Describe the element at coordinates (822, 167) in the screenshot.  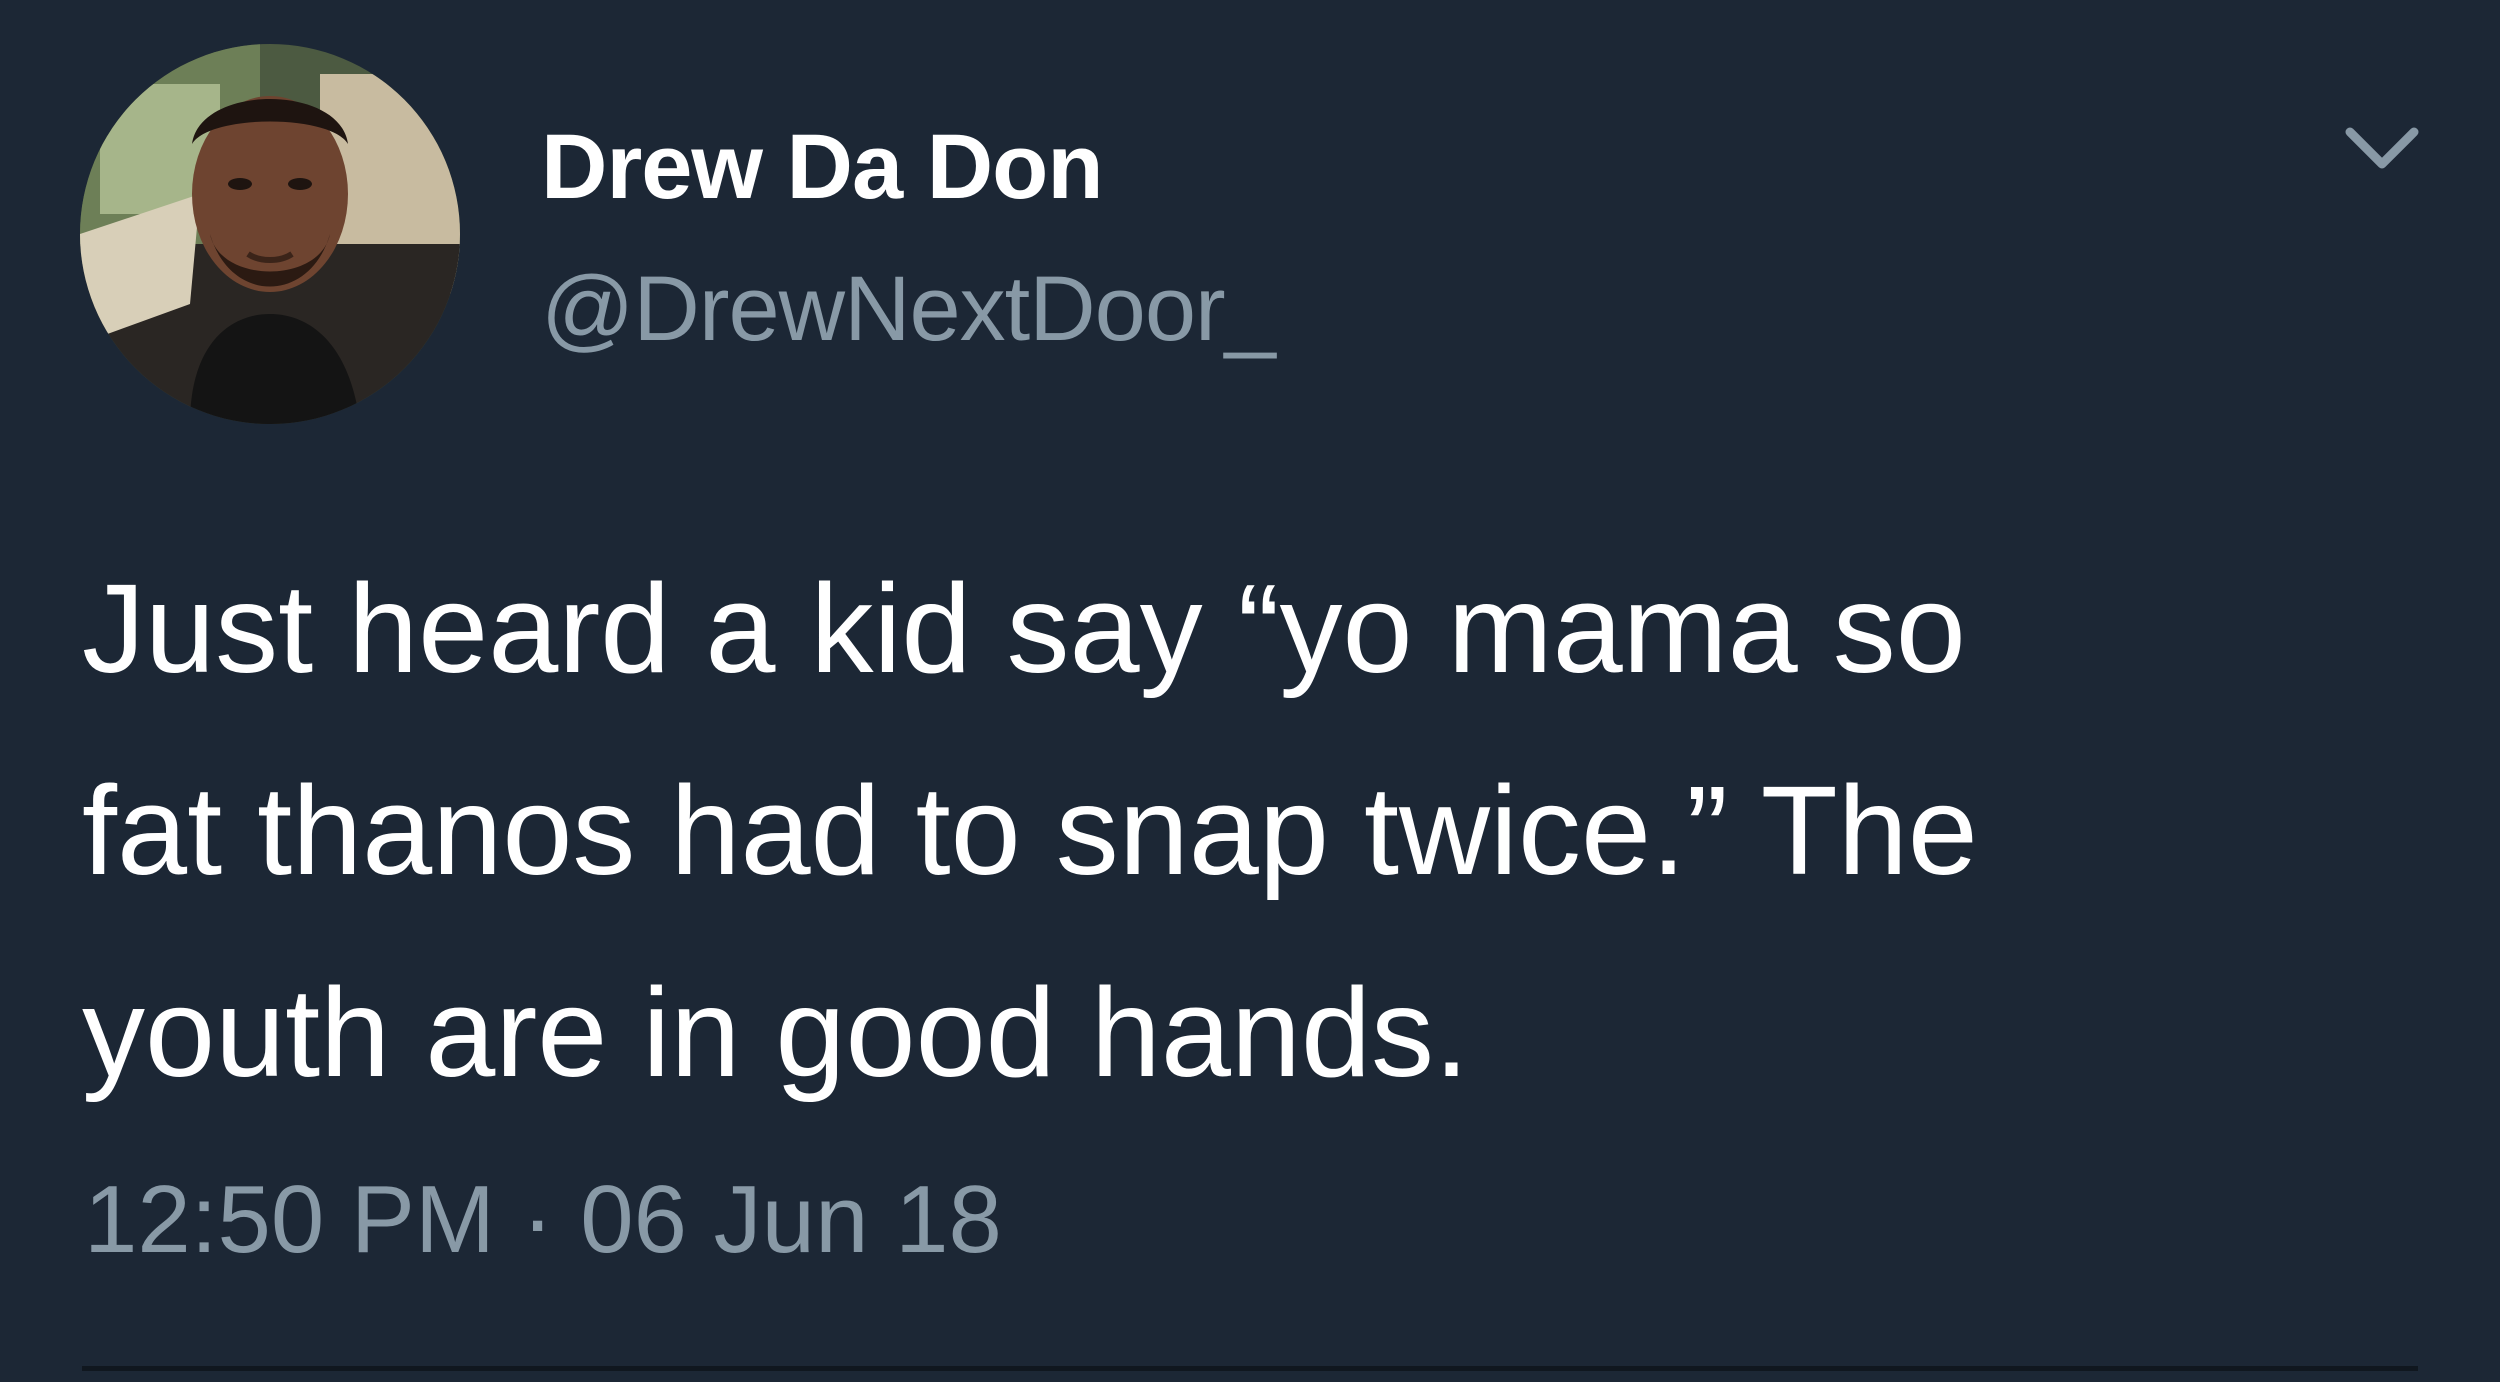
I see `display-name: Drew Da Don` at that location.